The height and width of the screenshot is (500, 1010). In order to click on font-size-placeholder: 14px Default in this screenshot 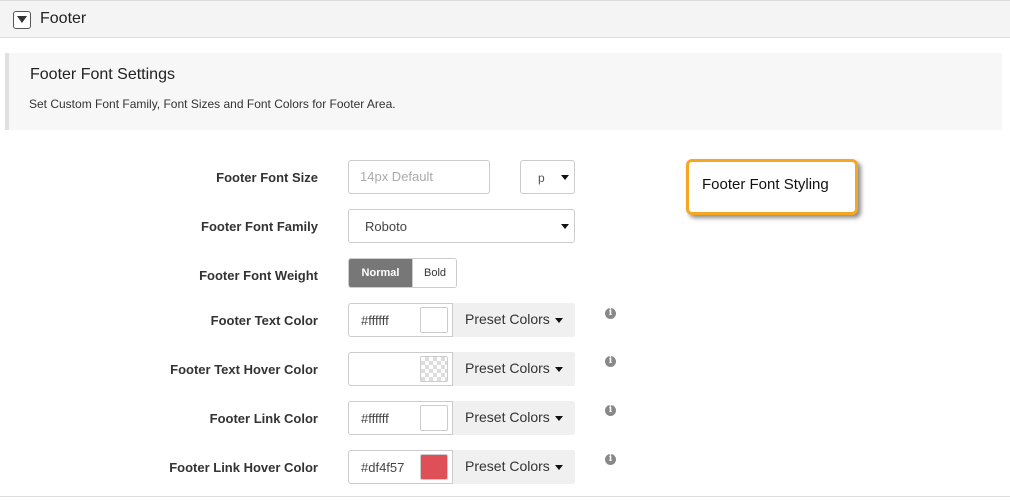, I will do `click(396, 176)`.